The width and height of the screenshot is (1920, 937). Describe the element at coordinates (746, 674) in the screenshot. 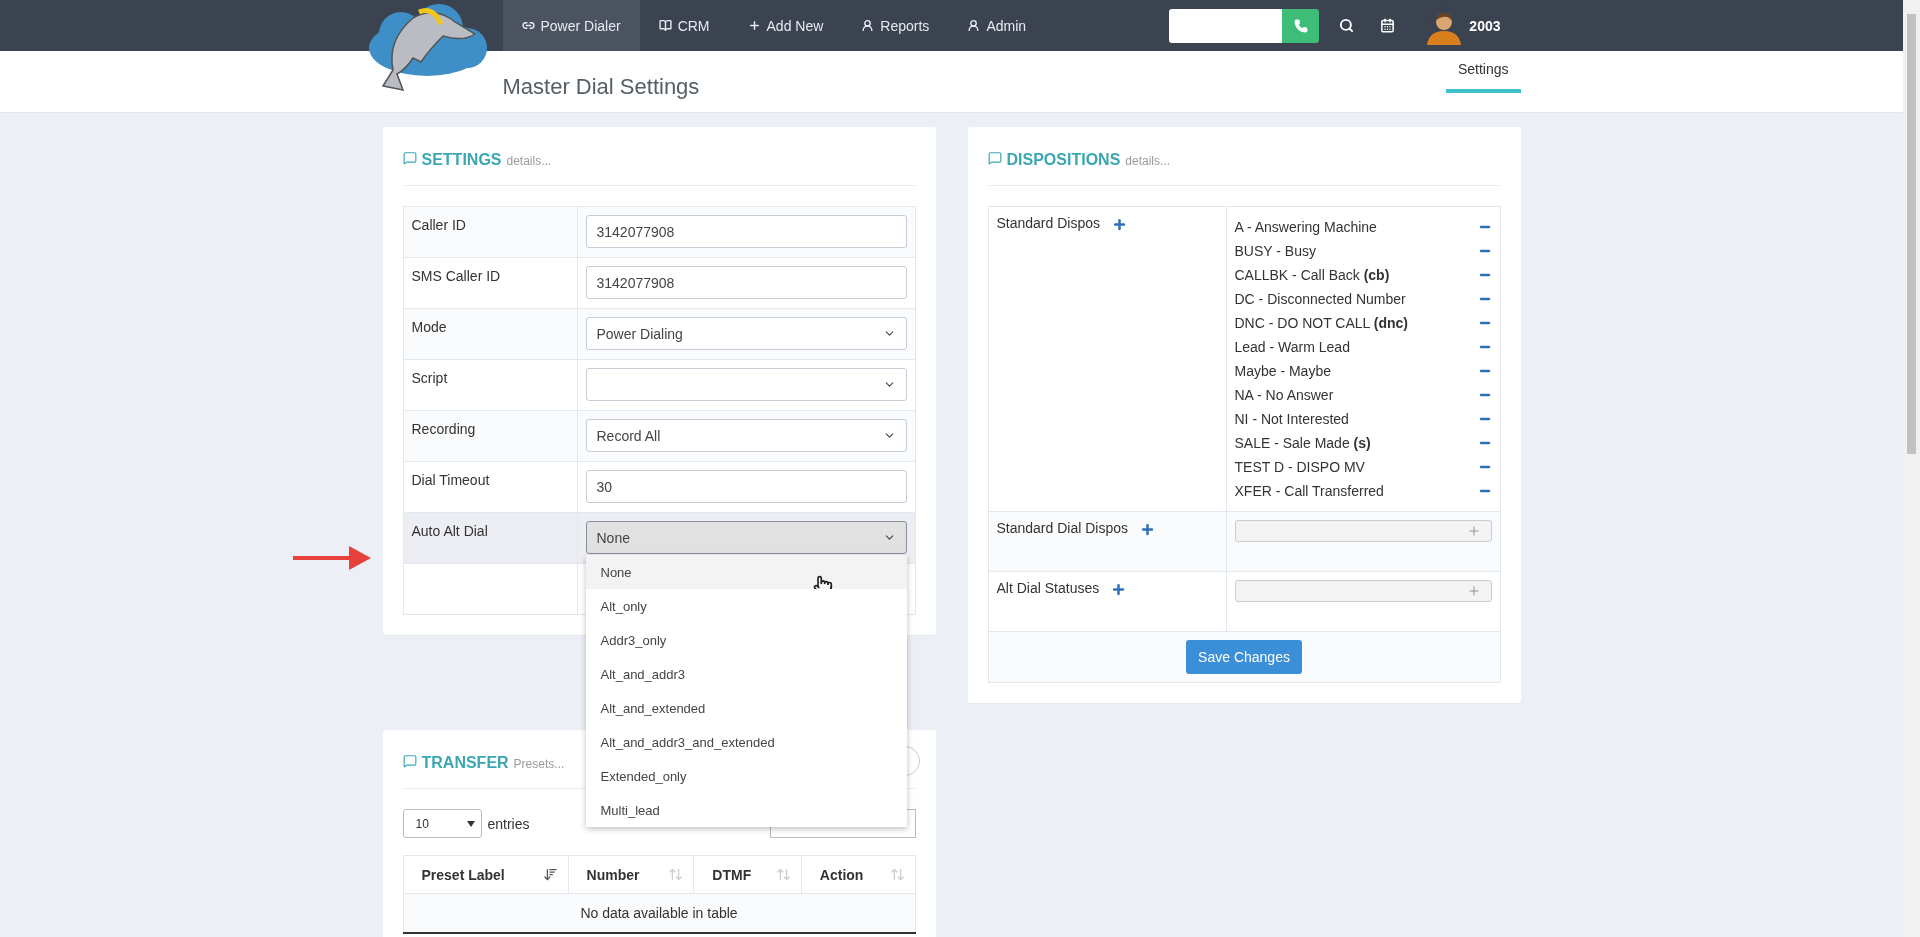

I see `dropdown-option: Alt_and_addr3` at that location.